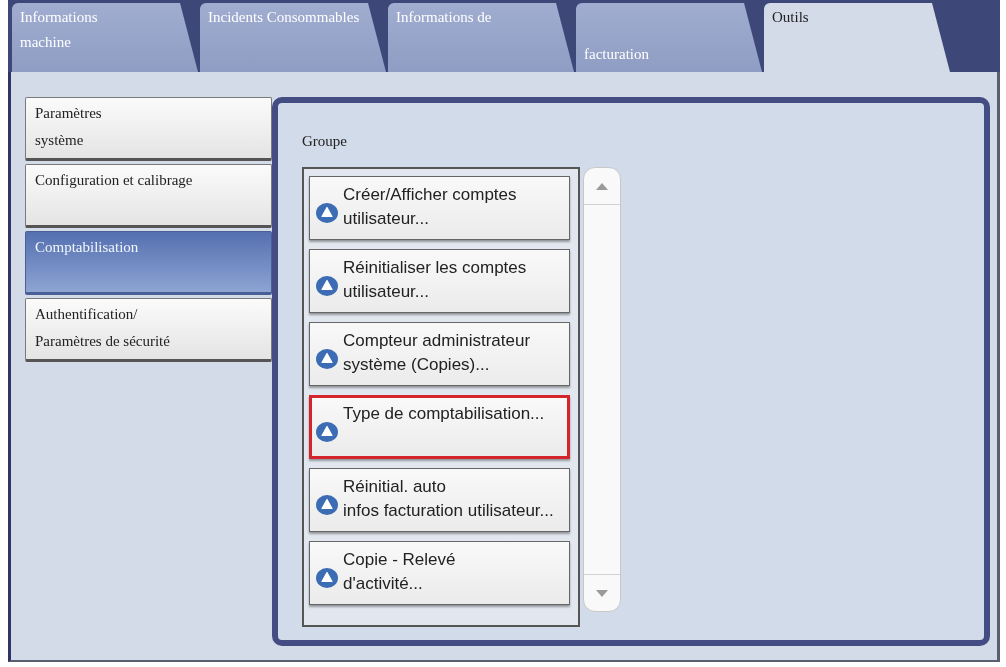 This screenshot has width=1006, height=667. What do you see at coordinates (148, 330) in the screenshot?
I see `sidebar-item: Authentification/ Paramètres de sécurité` at bounding box center [148, 330].